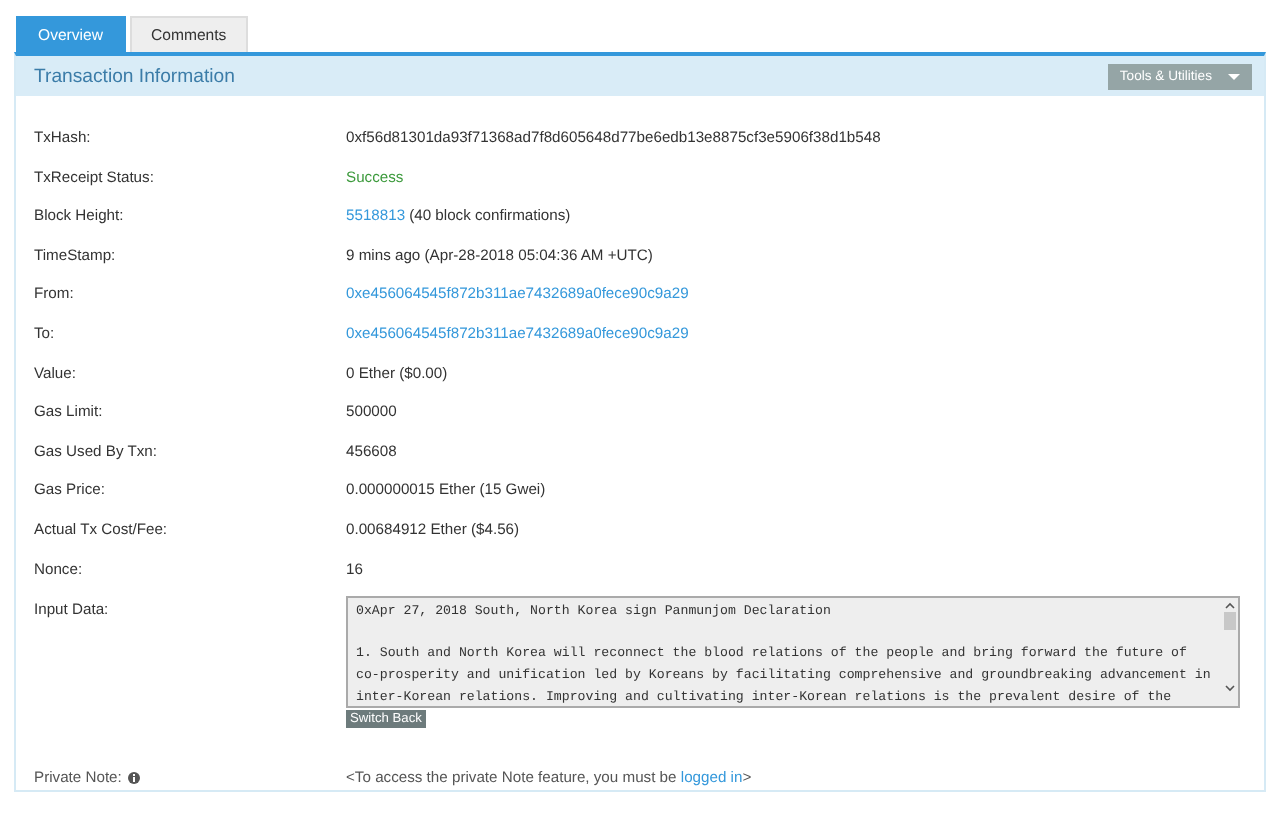 This screenshot has width=1280, height=840. Describe the element at coordinates (134, 76) in the screenshot. I see `panel-title: Transaction Information` at that location.